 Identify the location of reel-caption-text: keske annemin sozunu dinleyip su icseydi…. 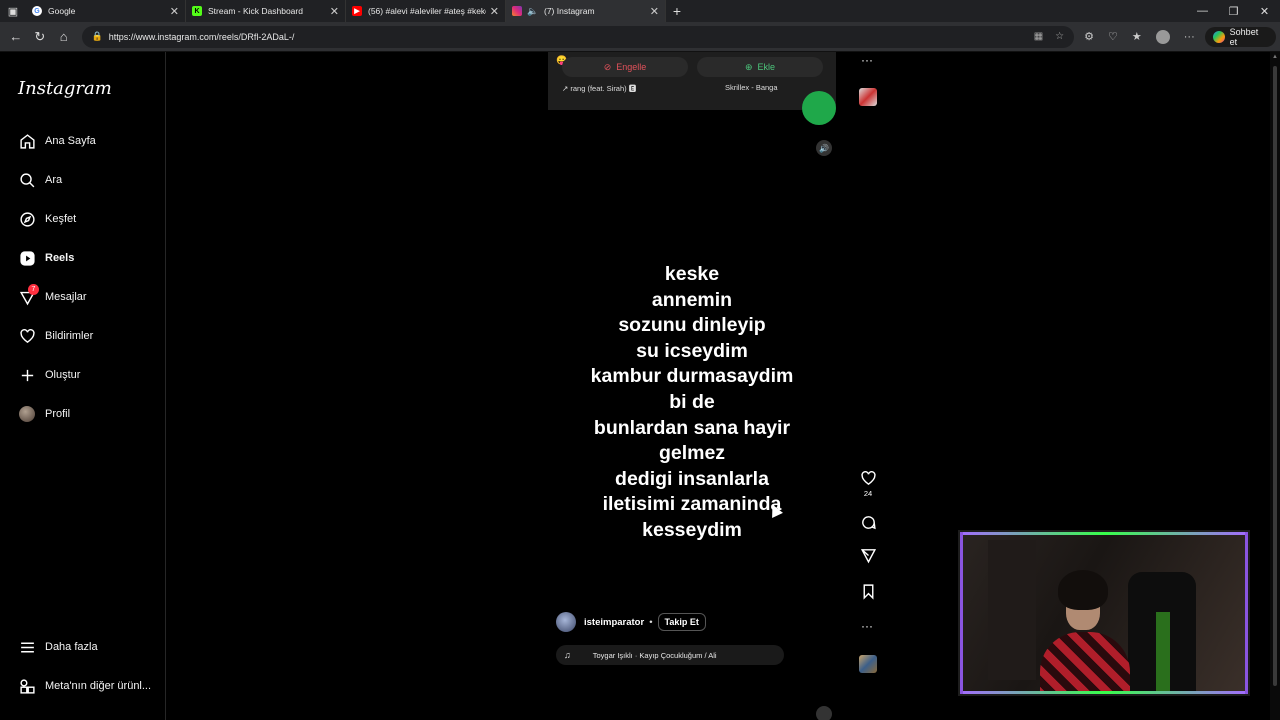
(692, 403).